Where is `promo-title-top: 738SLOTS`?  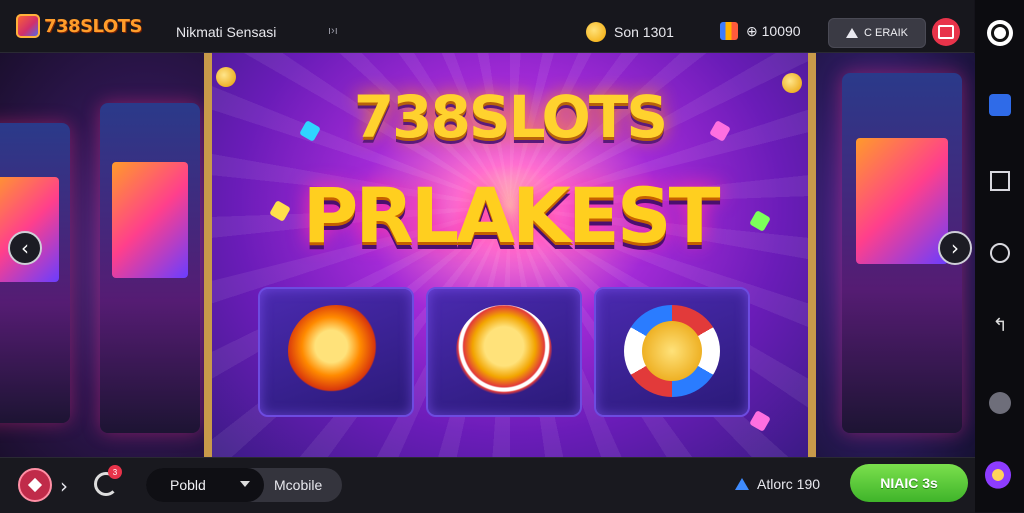
promo-title-top: 738SLOTS is located at coordinates (510, 117).